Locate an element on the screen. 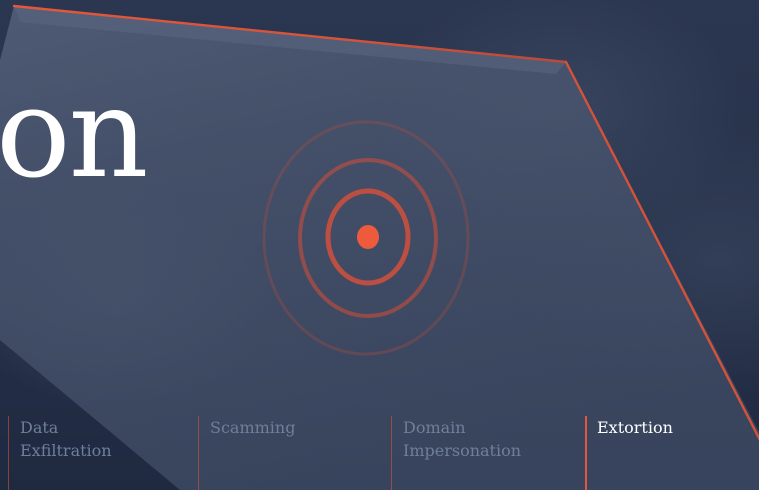 This screenshot has height=490, width=759. nav-item-domain-impersonation: Domain Impersonation is located at coordinates (481, 453).